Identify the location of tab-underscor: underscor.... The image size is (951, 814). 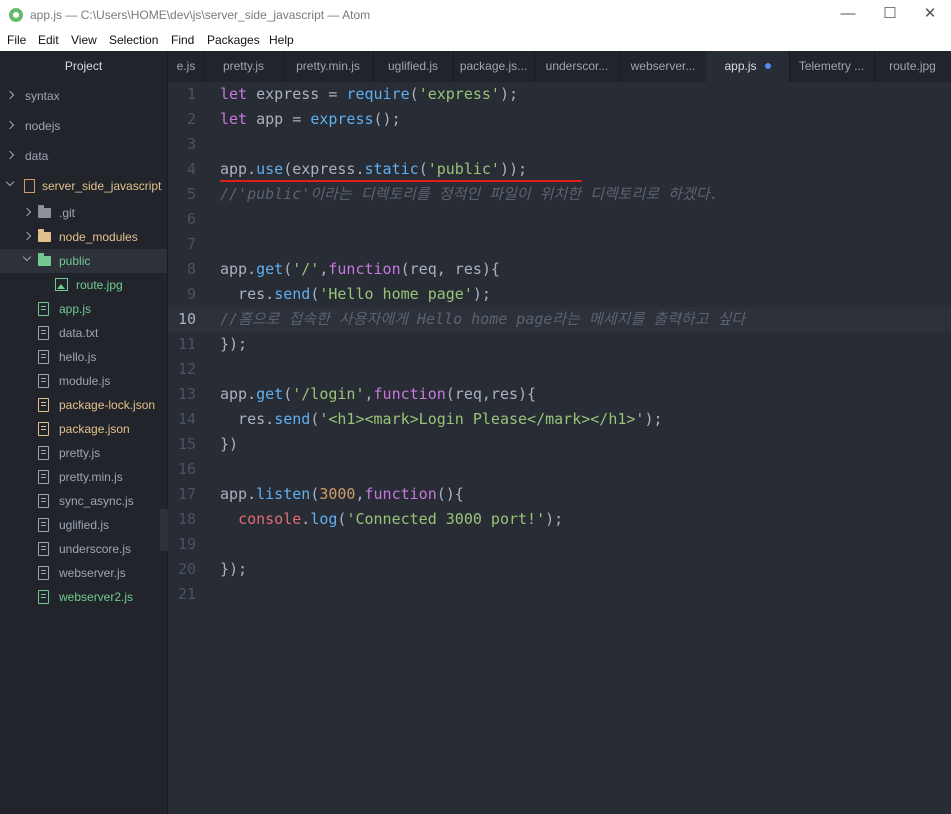
(577, 66).